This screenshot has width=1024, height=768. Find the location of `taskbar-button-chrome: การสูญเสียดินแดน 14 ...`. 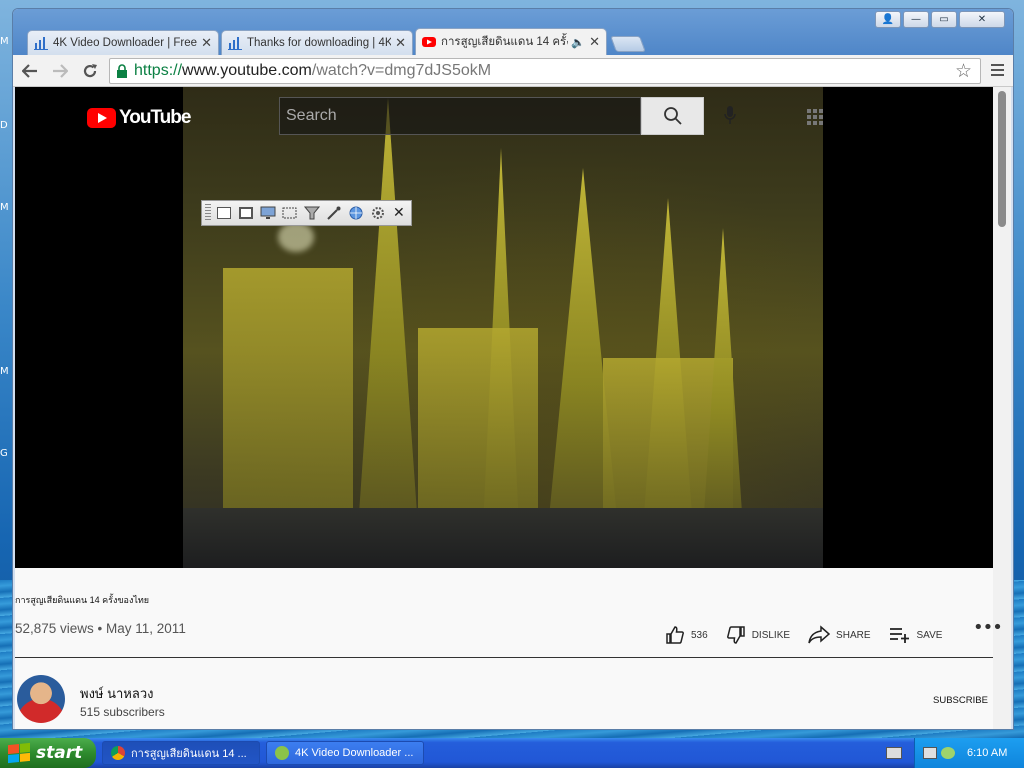

taskbar-button-chrome: การสูญเสียดินแดน 14 ... is located at coordinates (181, 753).